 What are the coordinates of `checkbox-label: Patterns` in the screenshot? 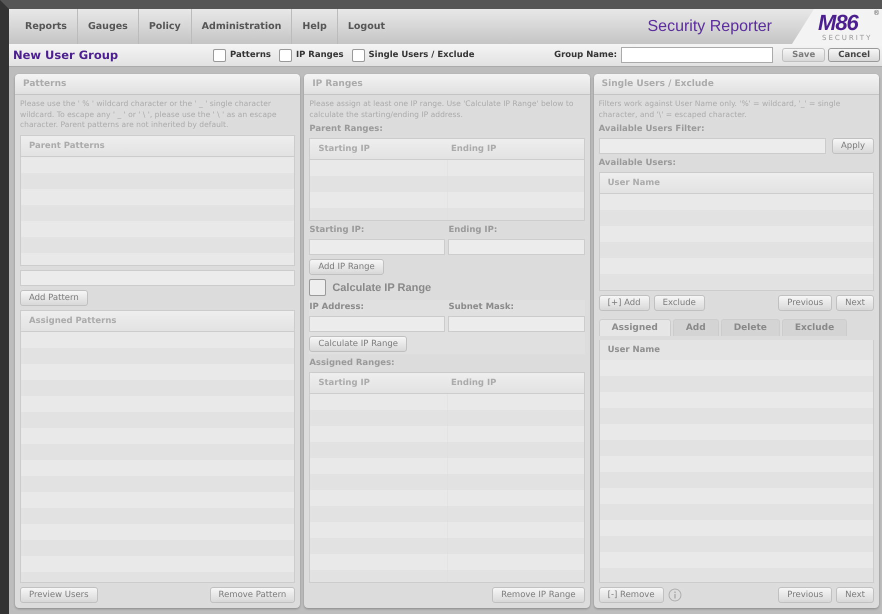 It's located at (250, 55).